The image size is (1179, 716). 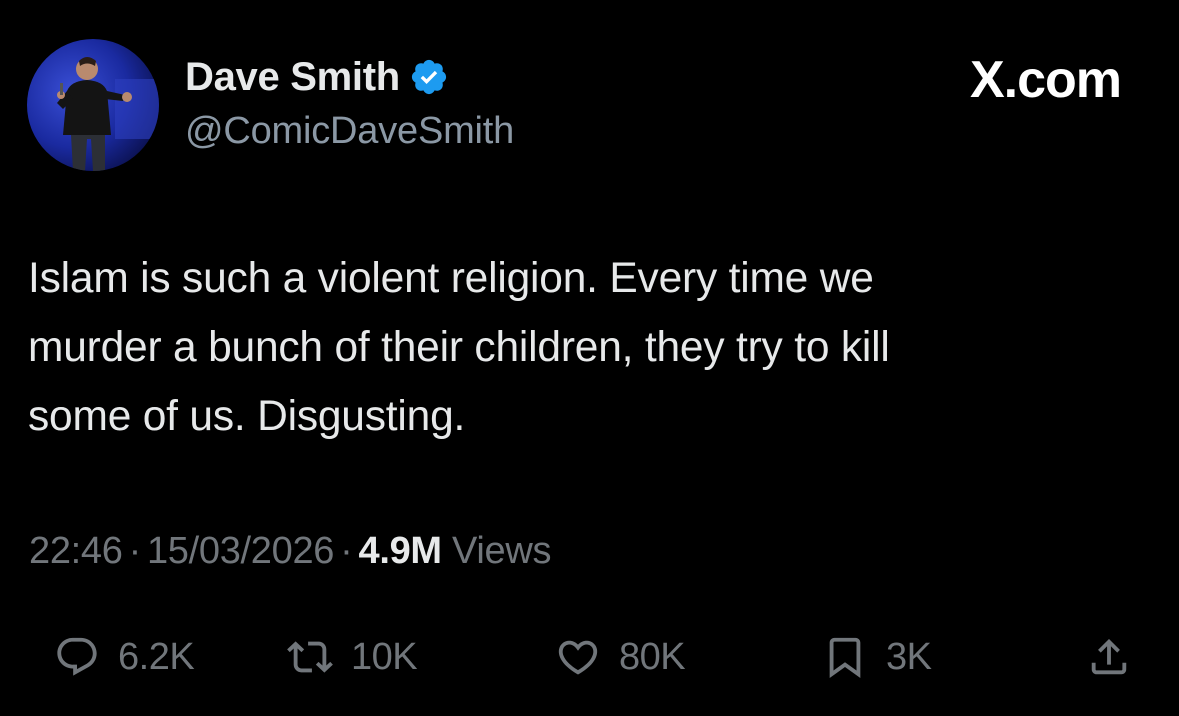 What do you see at coordinates (400, 551) in the screenshot?
I see `views-count: 4.9M` at bounding box center [400, 551].